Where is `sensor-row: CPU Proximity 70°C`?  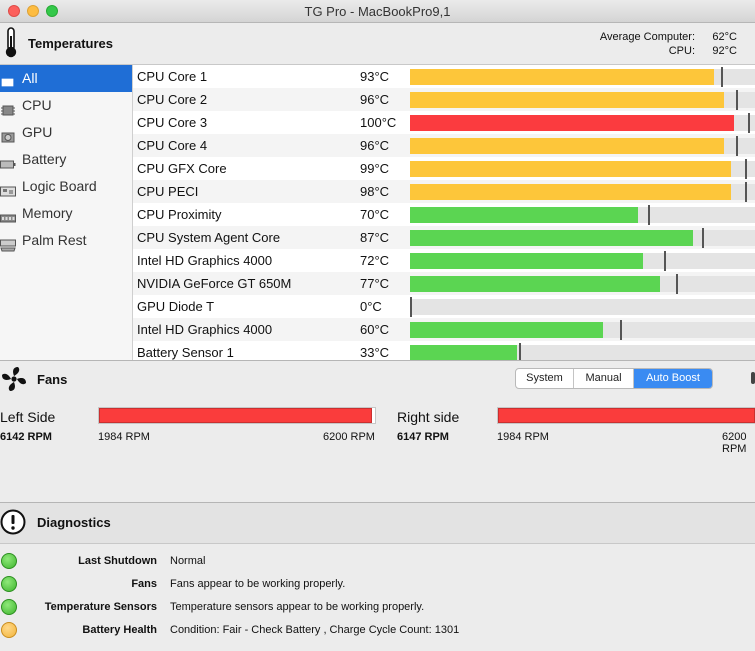
sensor-row: CPU Proximity 70°C is located at coordinates (444, 214).